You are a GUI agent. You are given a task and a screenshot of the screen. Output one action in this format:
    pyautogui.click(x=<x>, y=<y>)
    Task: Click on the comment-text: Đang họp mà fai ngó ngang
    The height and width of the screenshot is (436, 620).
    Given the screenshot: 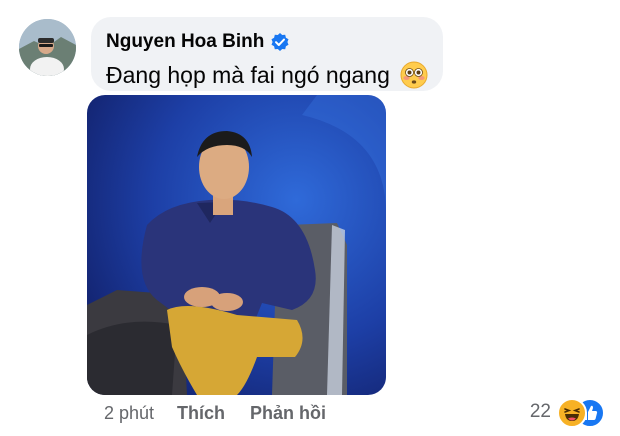 What is the action you would take?
    pyautogui.click(x=248, y=74)
    